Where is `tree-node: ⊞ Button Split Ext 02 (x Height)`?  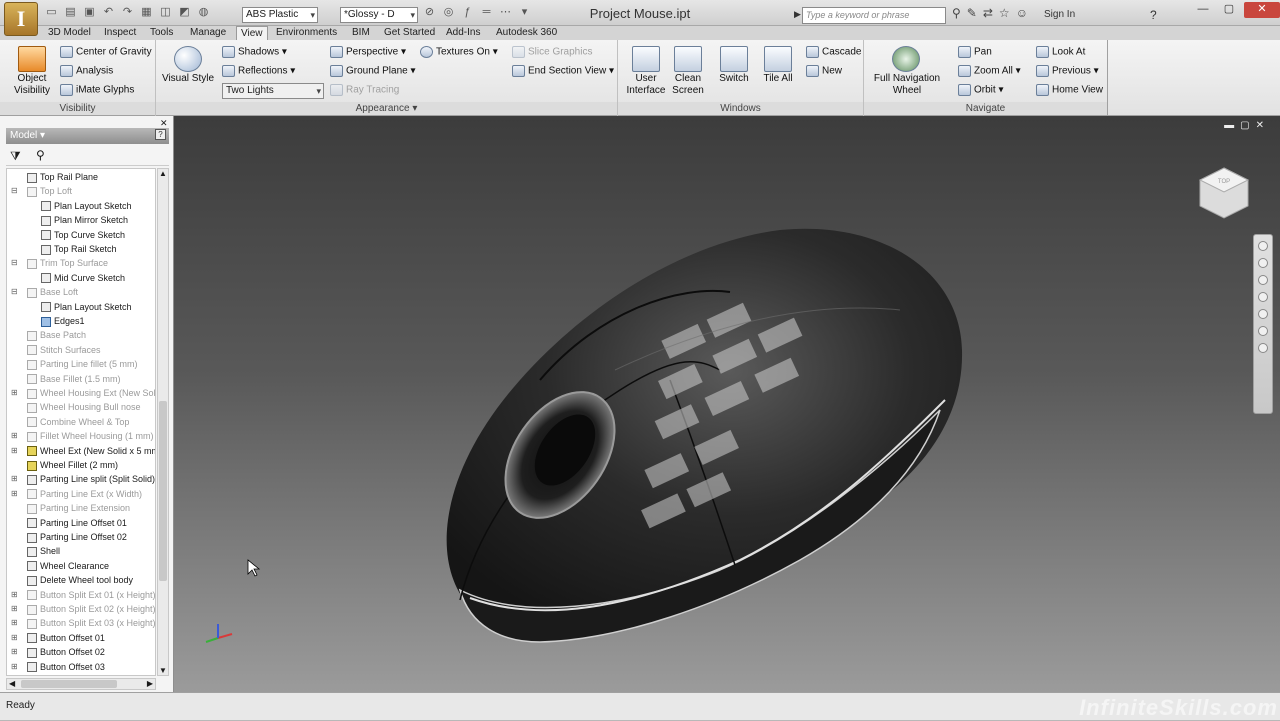
tree-node: ⊞ Button Split Ext 02 (x Height) is located at coordinates (81, 609).